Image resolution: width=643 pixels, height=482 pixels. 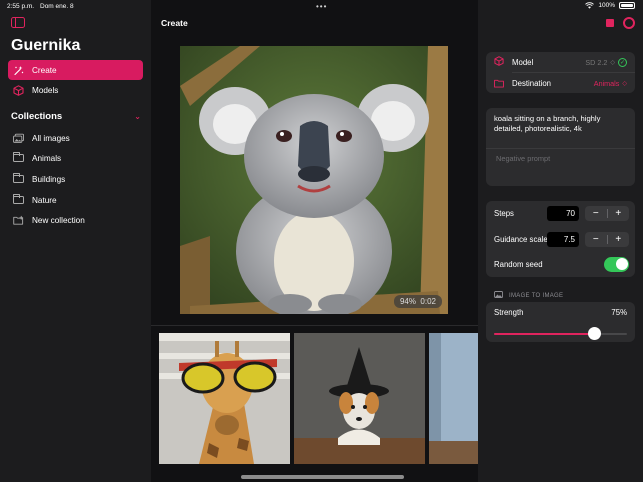 I want to click on guidance-row: Guidance scale 7.5 − +, so click(x=560, y=239).